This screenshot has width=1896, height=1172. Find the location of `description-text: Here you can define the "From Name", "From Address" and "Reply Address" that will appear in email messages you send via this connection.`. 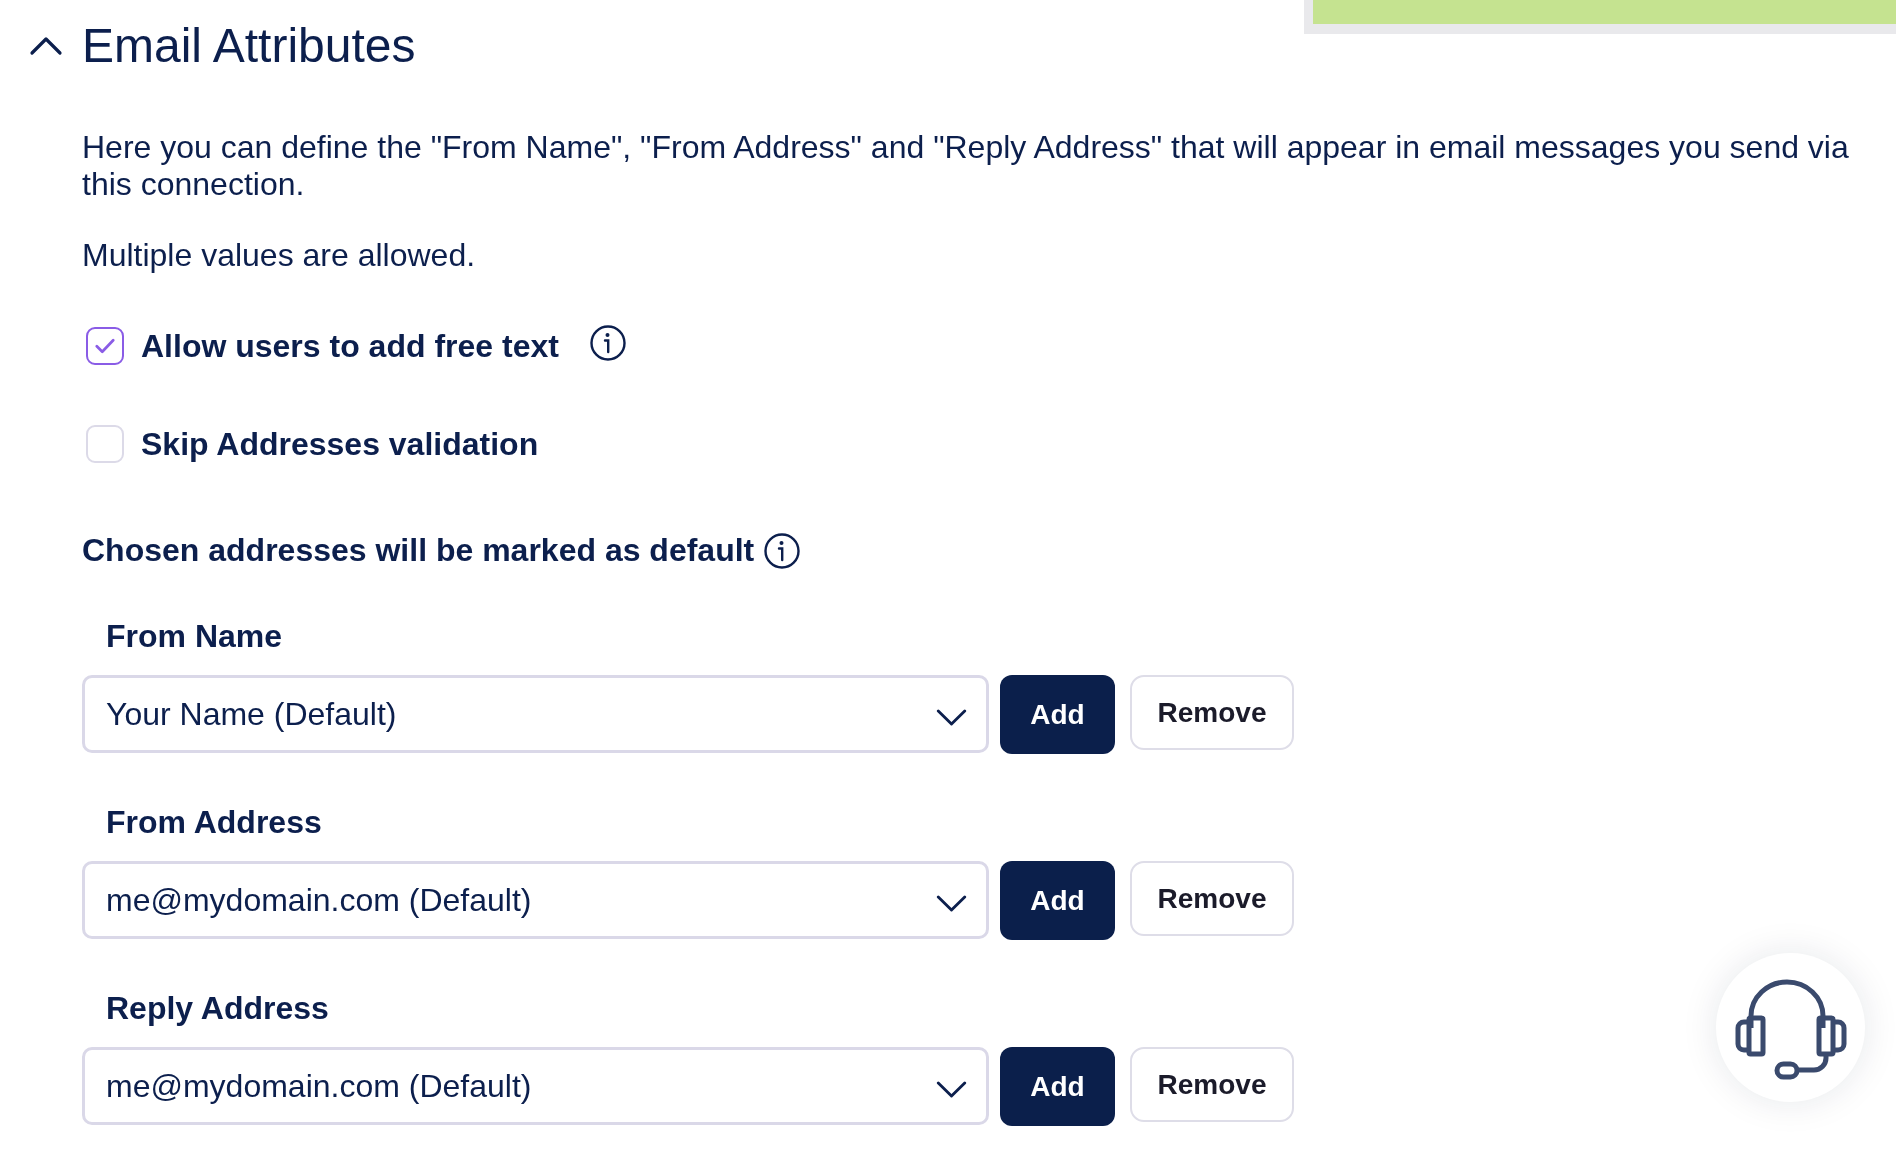

description-text: Here you can define the "From Name", "From Address" and "Reply Address" that will appear in email messages you send via this connection. is located at coordinates (966, 166).